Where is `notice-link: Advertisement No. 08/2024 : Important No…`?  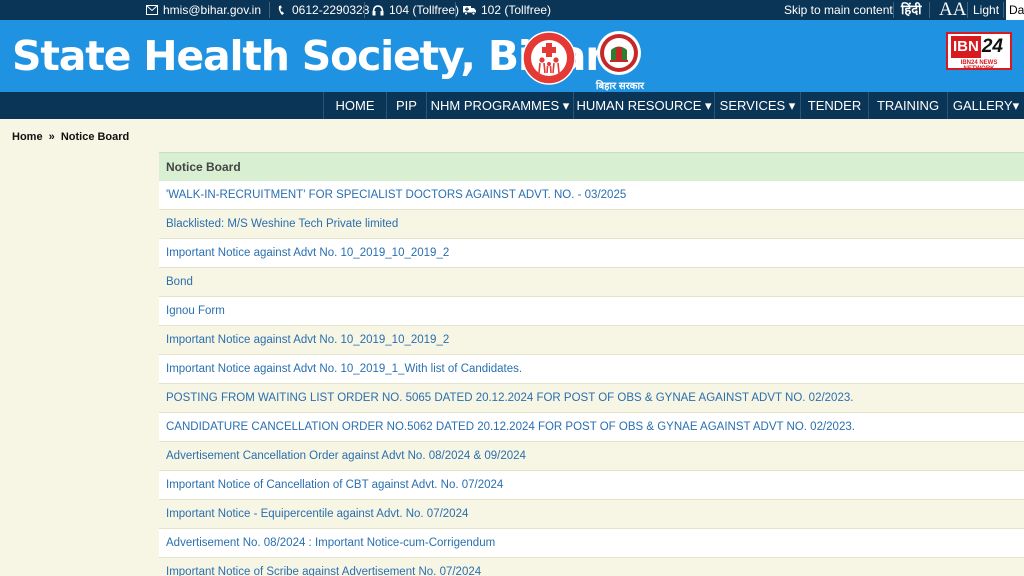 notice-link: Advertisement No. 08/2024 : Important No… is located at coordinates (591, 543).